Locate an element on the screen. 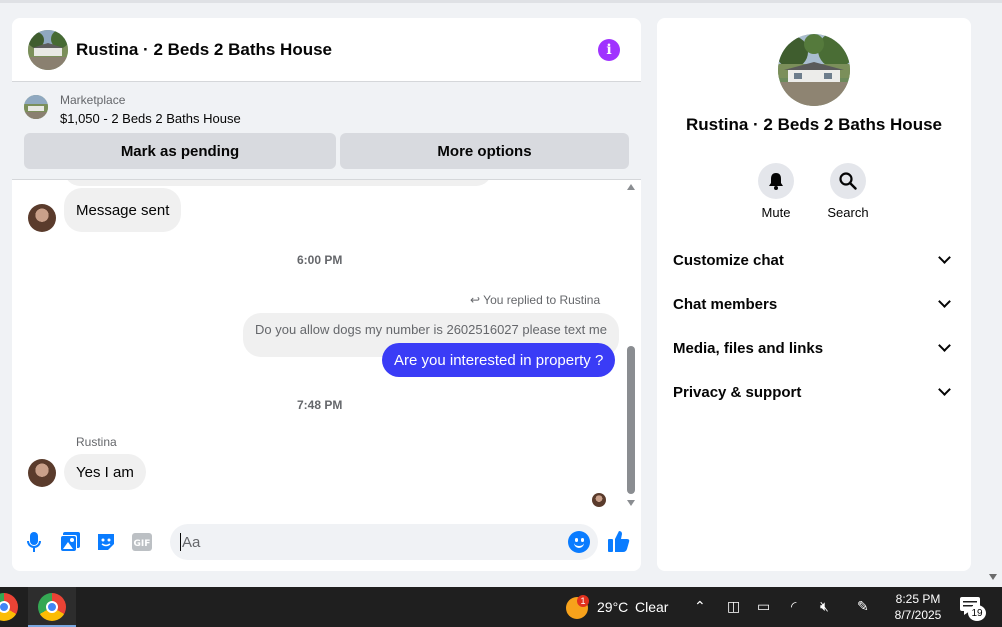  pen-icon: ✎ is located at coordinates (863, 607).